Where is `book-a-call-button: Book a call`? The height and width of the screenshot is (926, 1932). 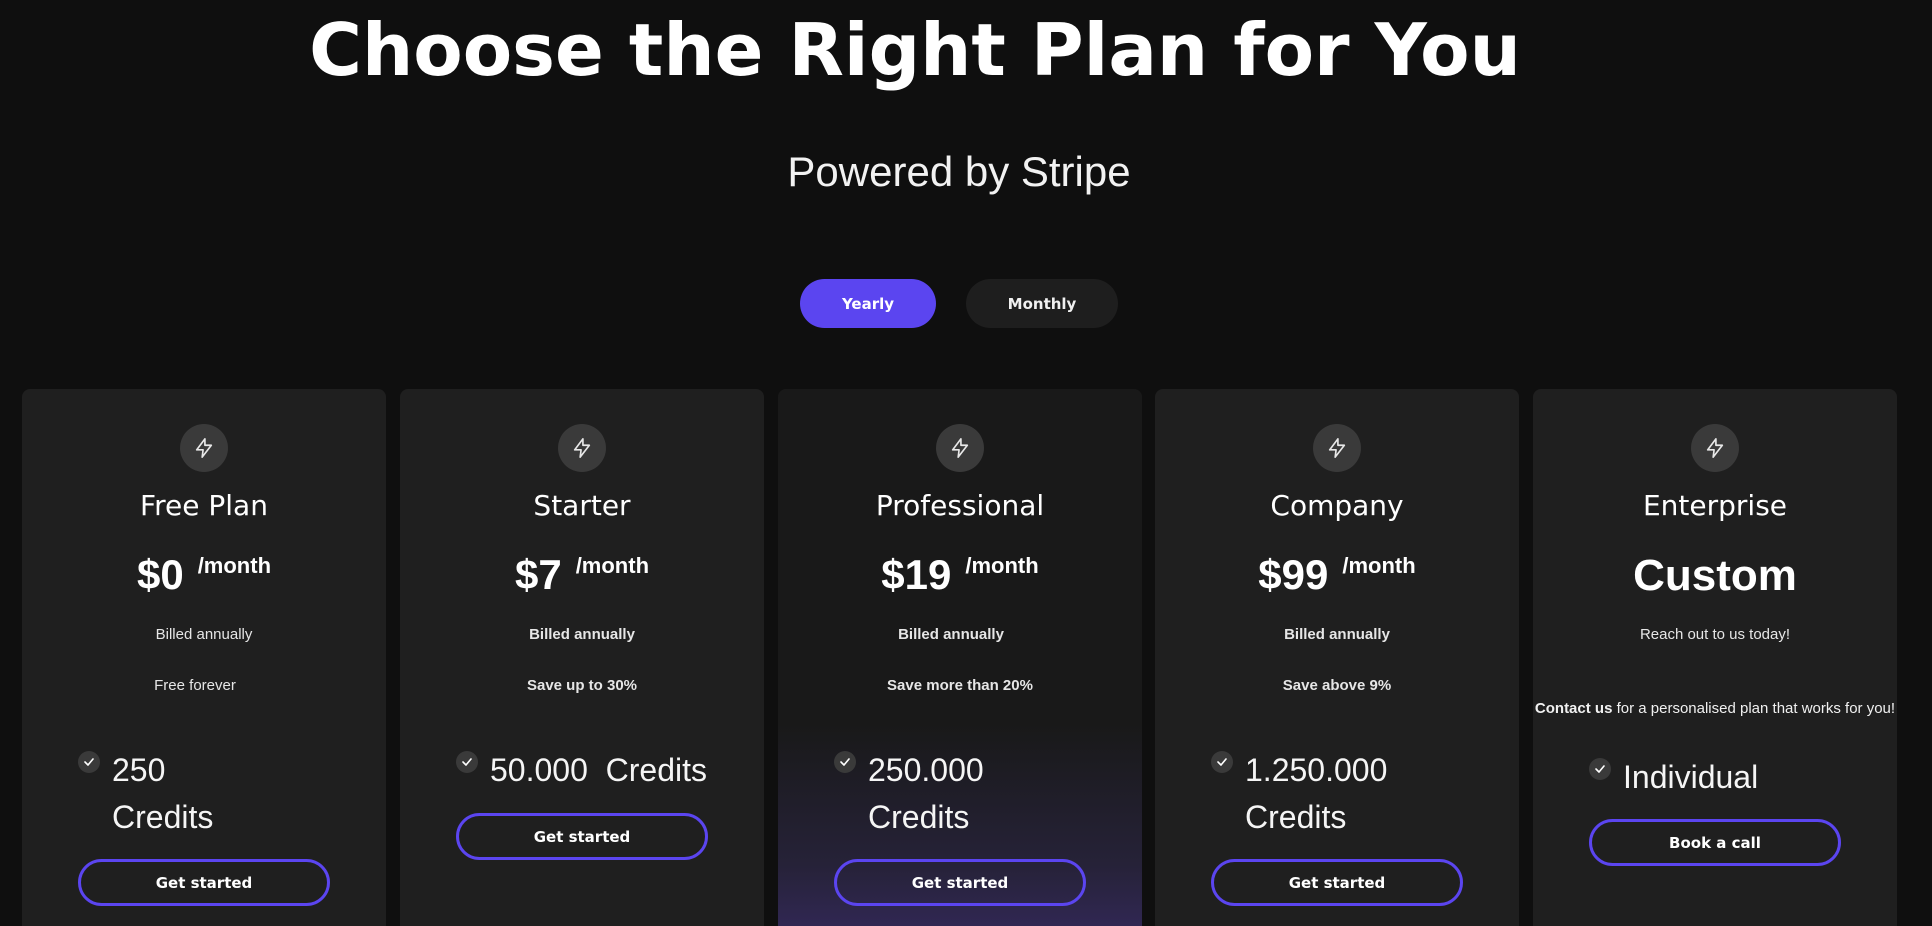 book-a-call-button: Book a call is located at coordinates (1715, 842).